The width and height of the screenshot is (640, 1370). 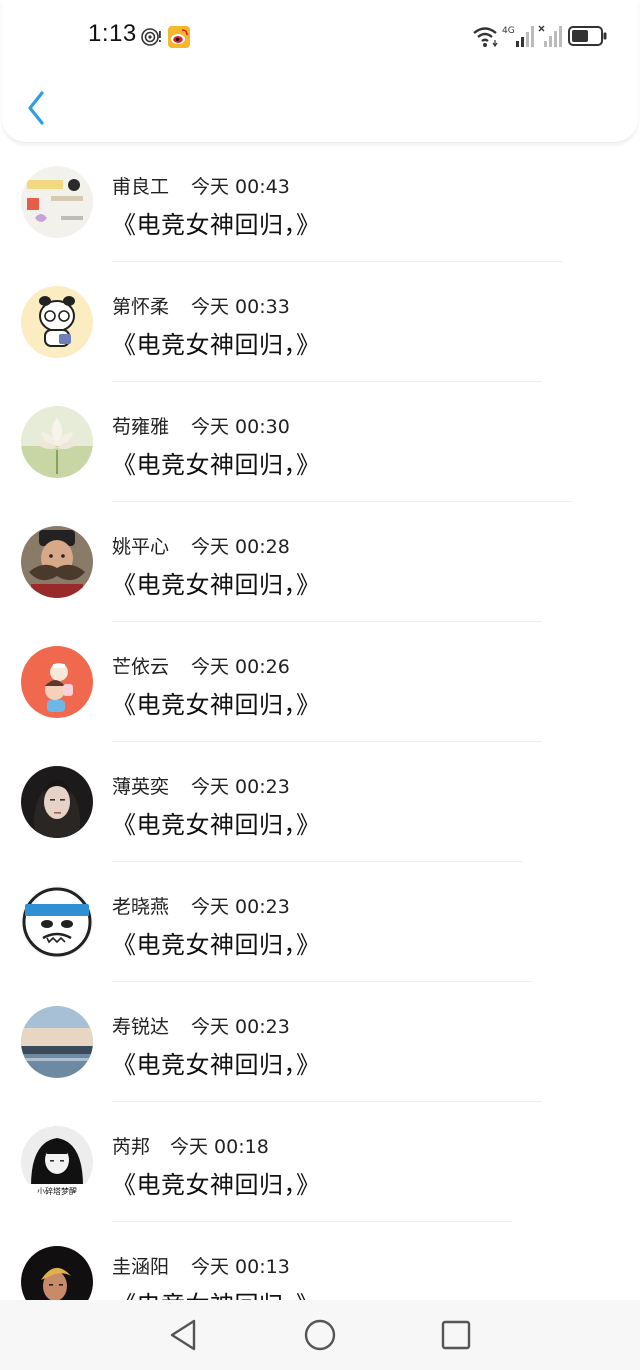 What do you see at coordinates (320, 202) in the screenshot?
I see `comment-row: 甫良工 今天 00:43 《电竞女神回归，》` at bounding box center [320, 202].